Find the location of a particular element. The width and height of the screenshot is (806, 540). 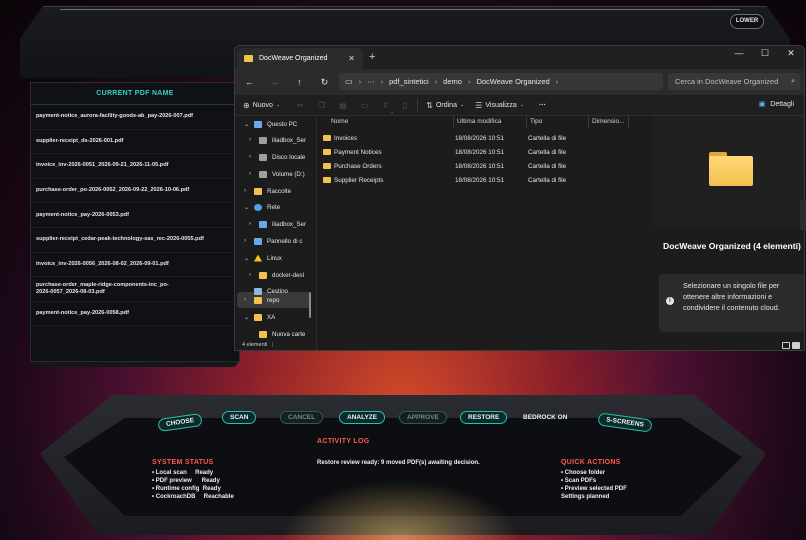

new-tab-button: + is located at coordinates (372, 57).